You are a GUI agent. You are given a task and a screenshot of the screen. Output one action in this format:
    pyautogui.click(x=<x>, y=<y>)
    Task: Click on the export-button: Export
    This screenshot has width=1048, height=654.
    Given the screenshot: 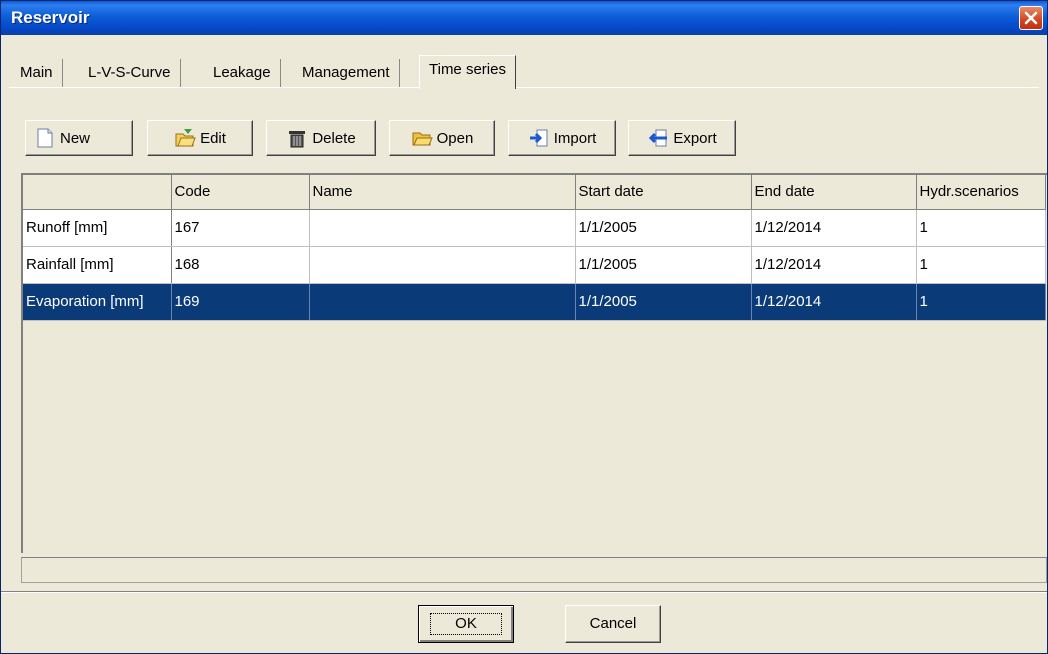 What is the action you would take?
    pyautogui.click(x=682, y=138)
    